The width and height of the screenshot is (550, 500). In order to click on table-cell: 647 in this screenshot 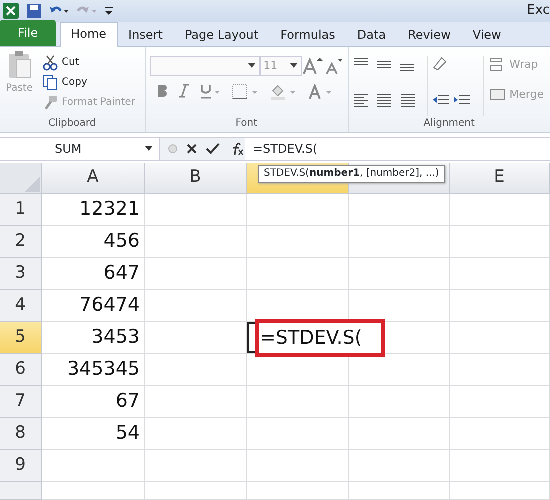, I will do `click(93, 274)`.